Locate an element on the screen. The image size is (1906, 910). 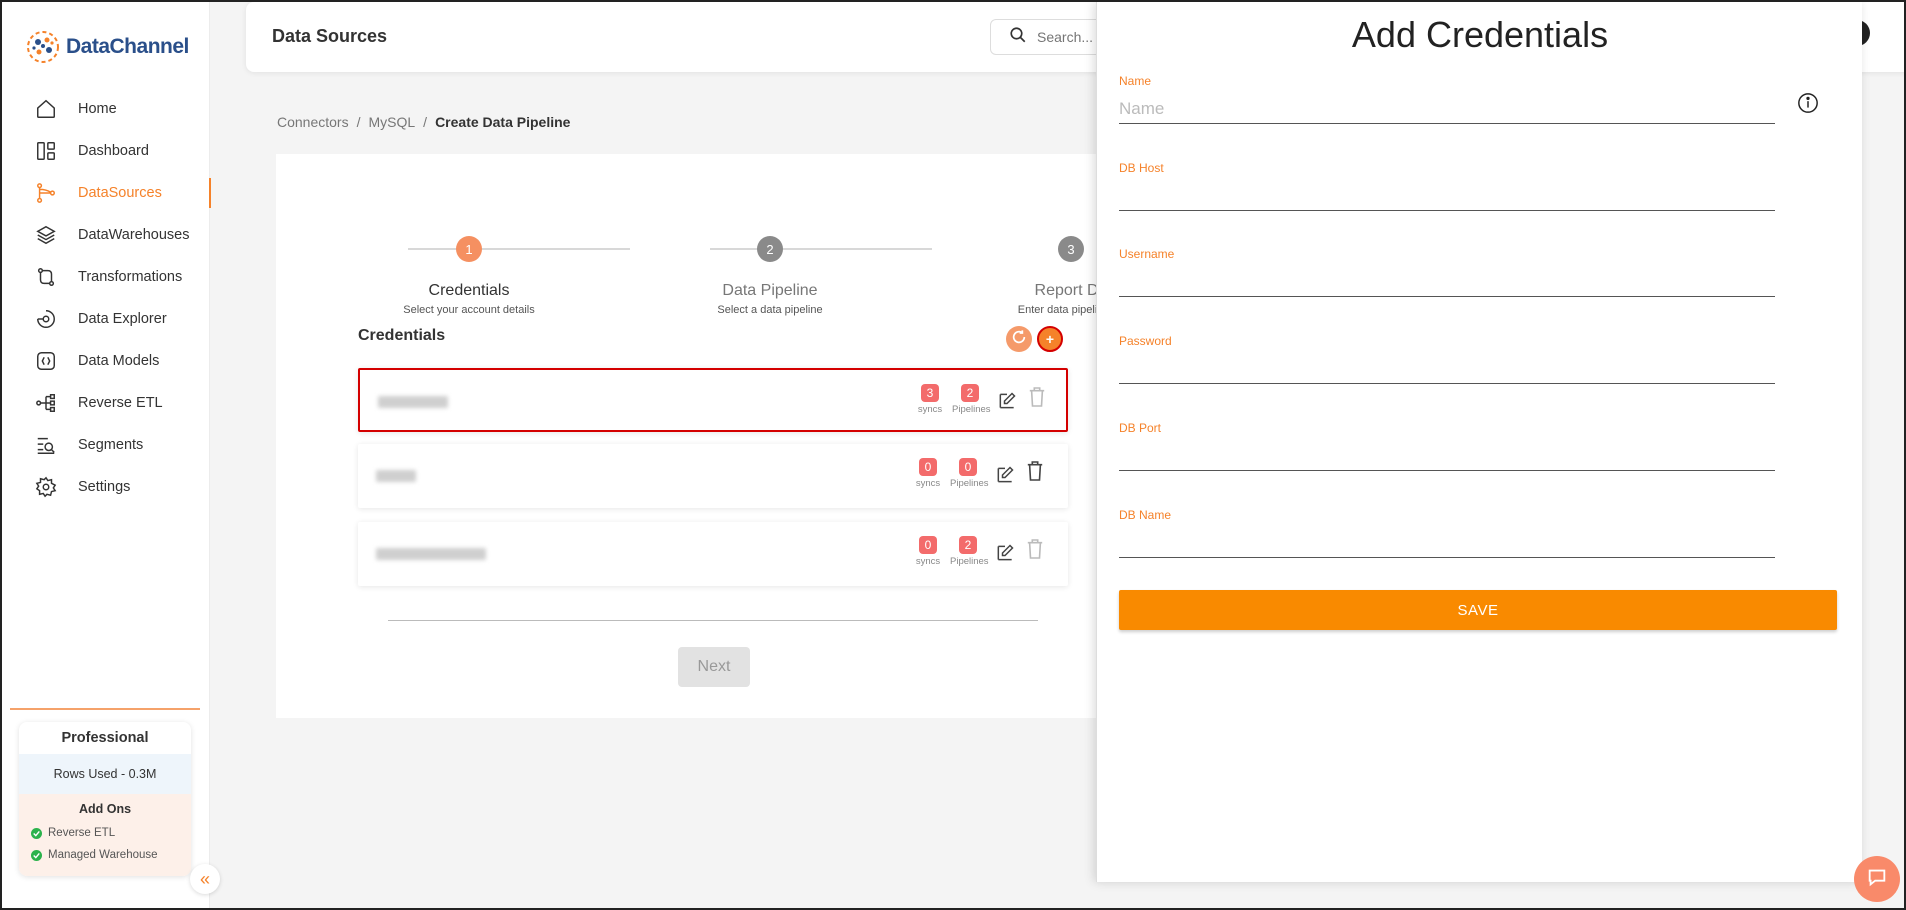
sidebar-item-datasources: DataSources is located at coordinates (106, 193).